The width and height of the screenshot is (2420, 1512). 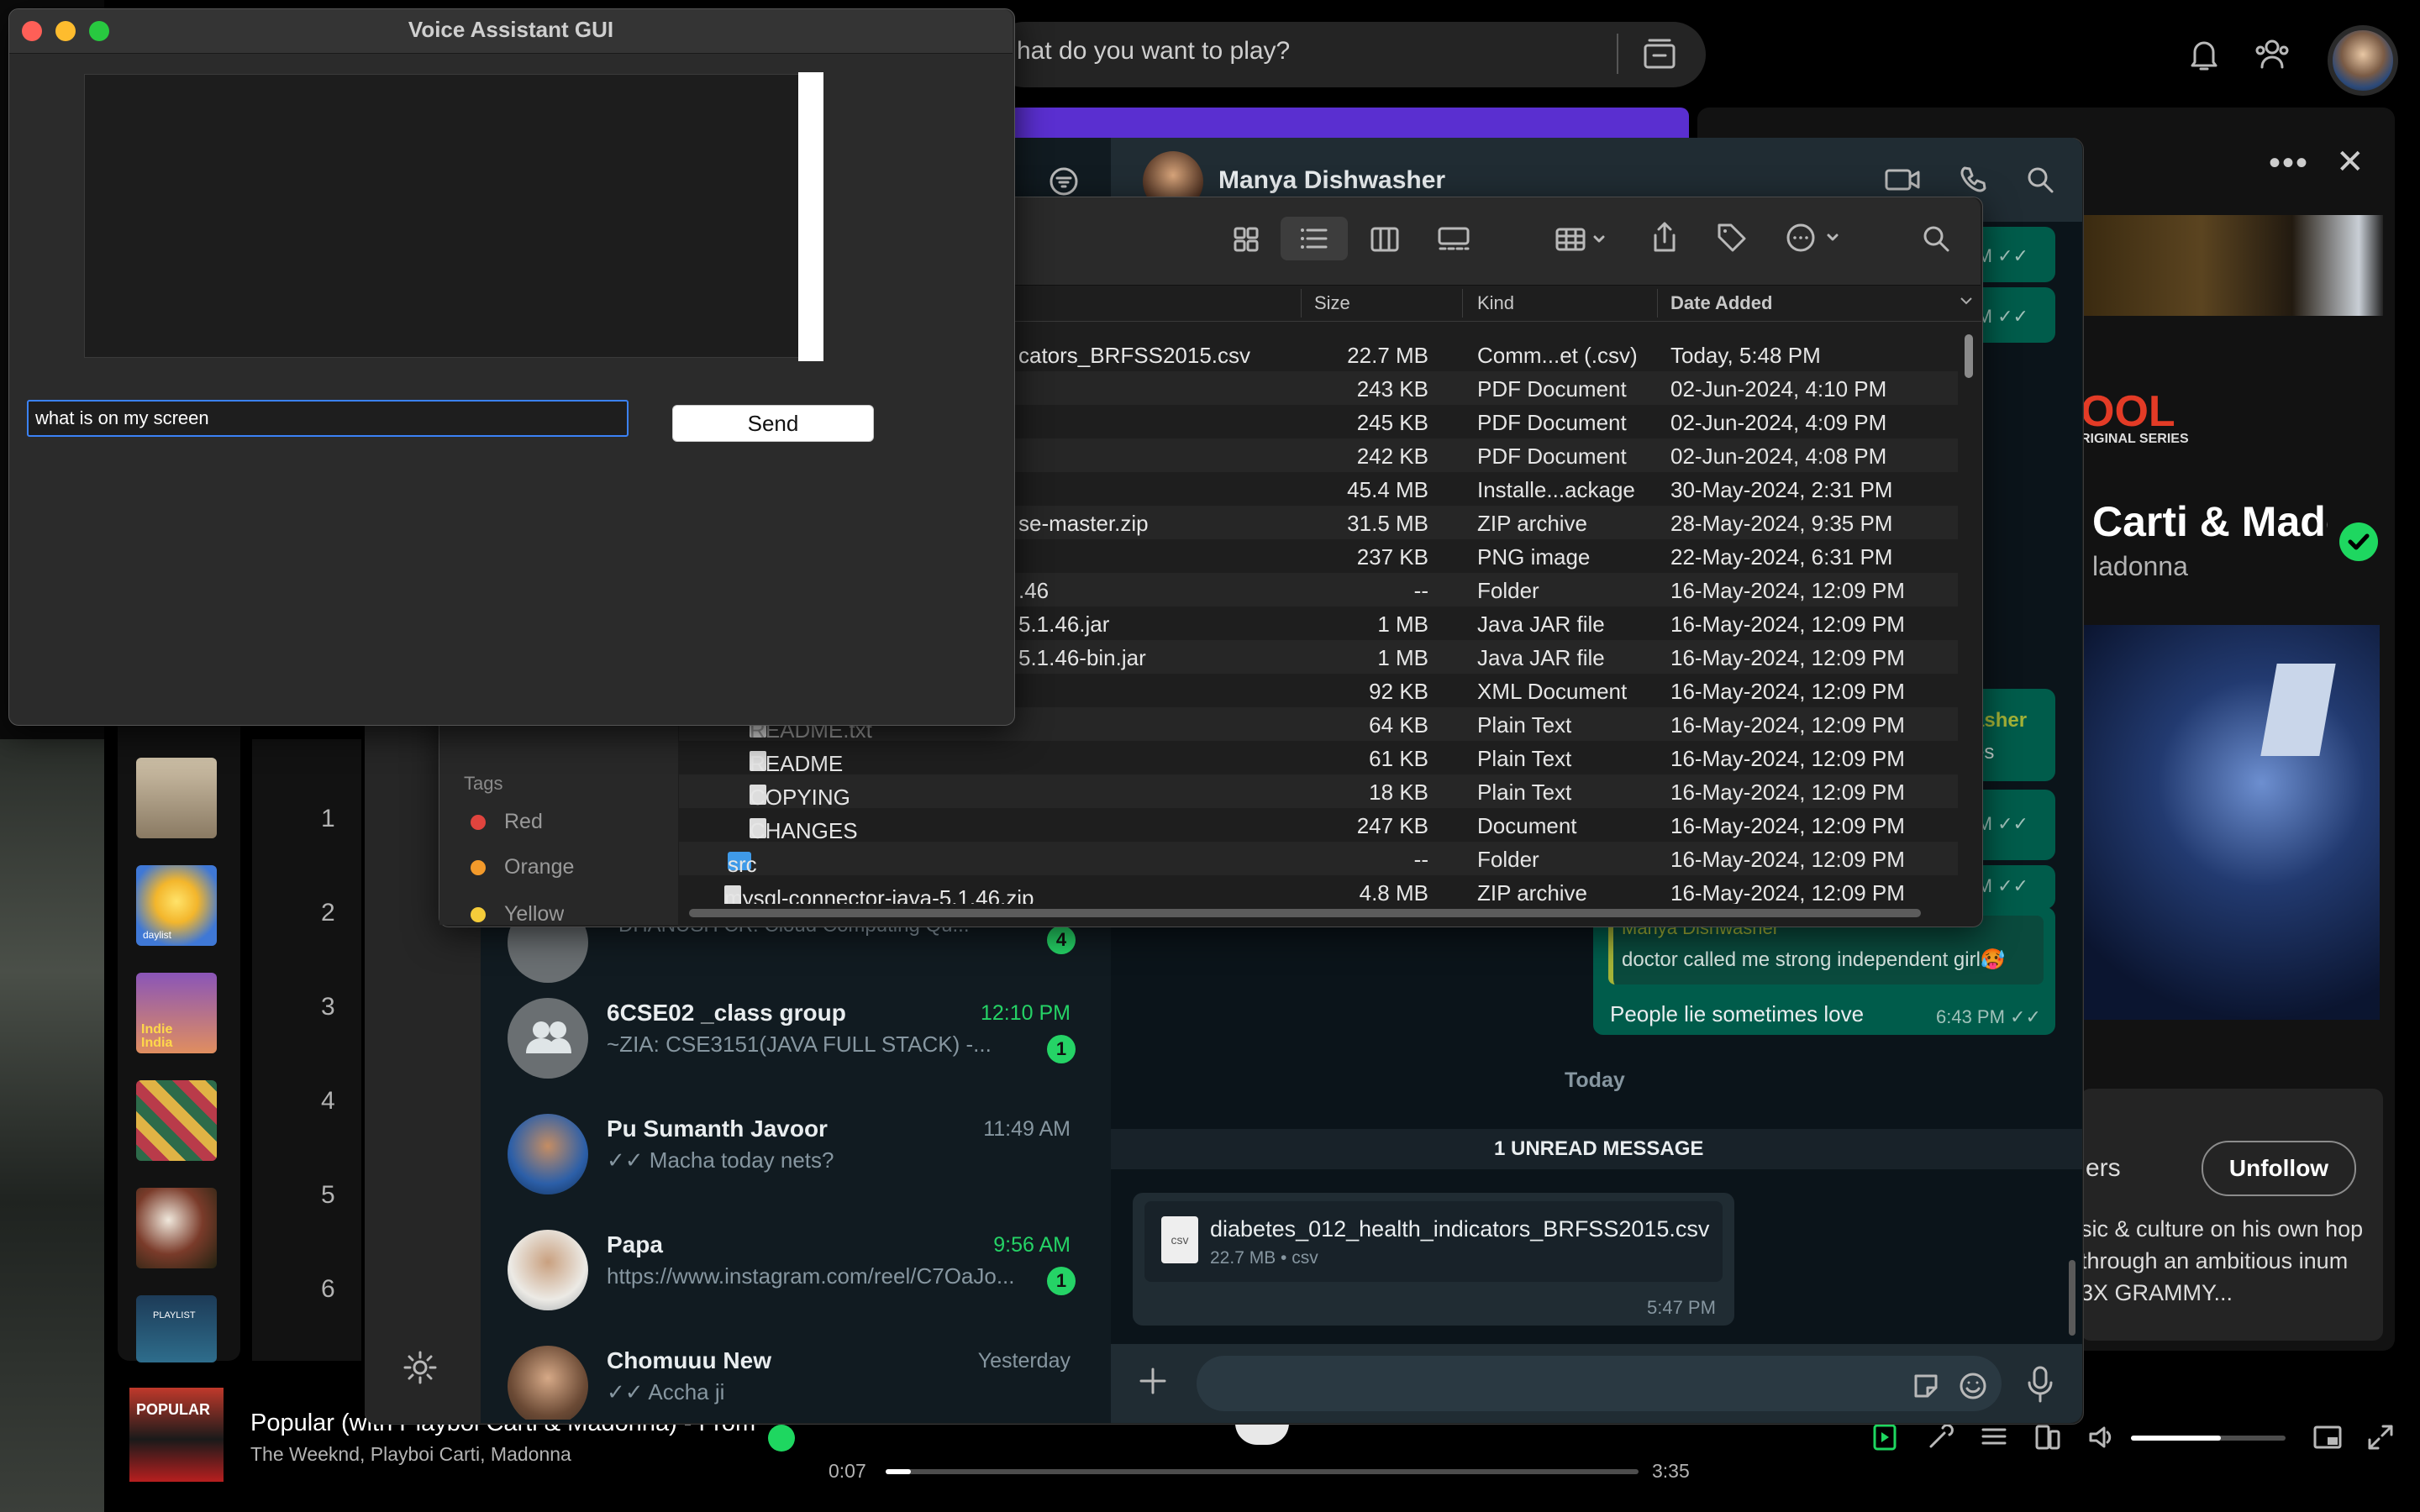 What do you see at coordinates (1331, 180) in the screenshot?
I see `contact-name: Manya Dishwasher` at bounding box center [1331, 180].